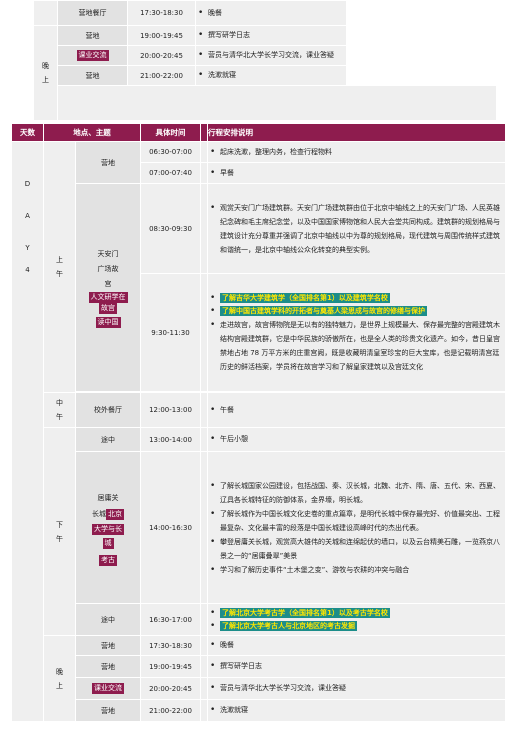 Image resolution: width=517 pixels, height=746 pixels. Describe the element at coordinates (27, 270) in the screenshot. I see `day-number: 4` at that location.